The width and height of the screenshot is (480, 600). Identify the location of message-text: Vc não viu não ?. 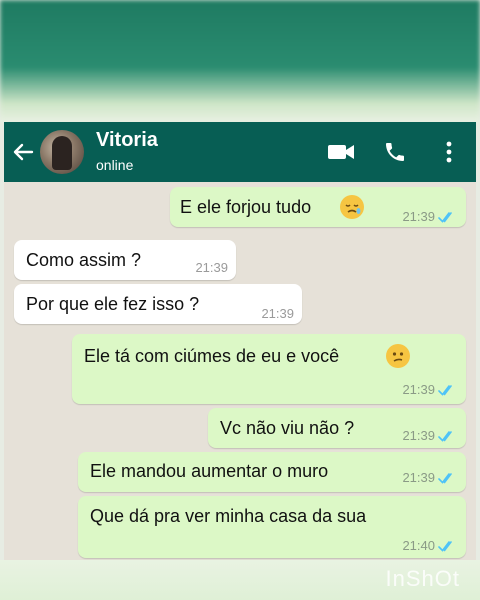
(287, 428).